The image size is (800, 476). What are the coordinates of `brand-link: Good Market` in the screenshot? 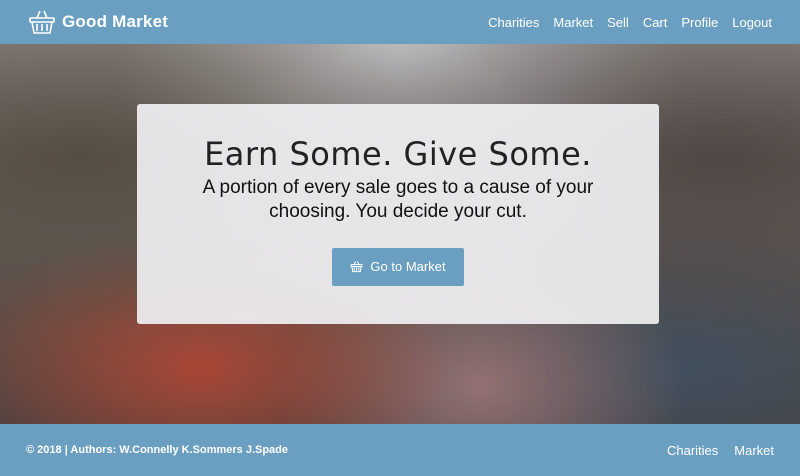 It's located at (98, 22).